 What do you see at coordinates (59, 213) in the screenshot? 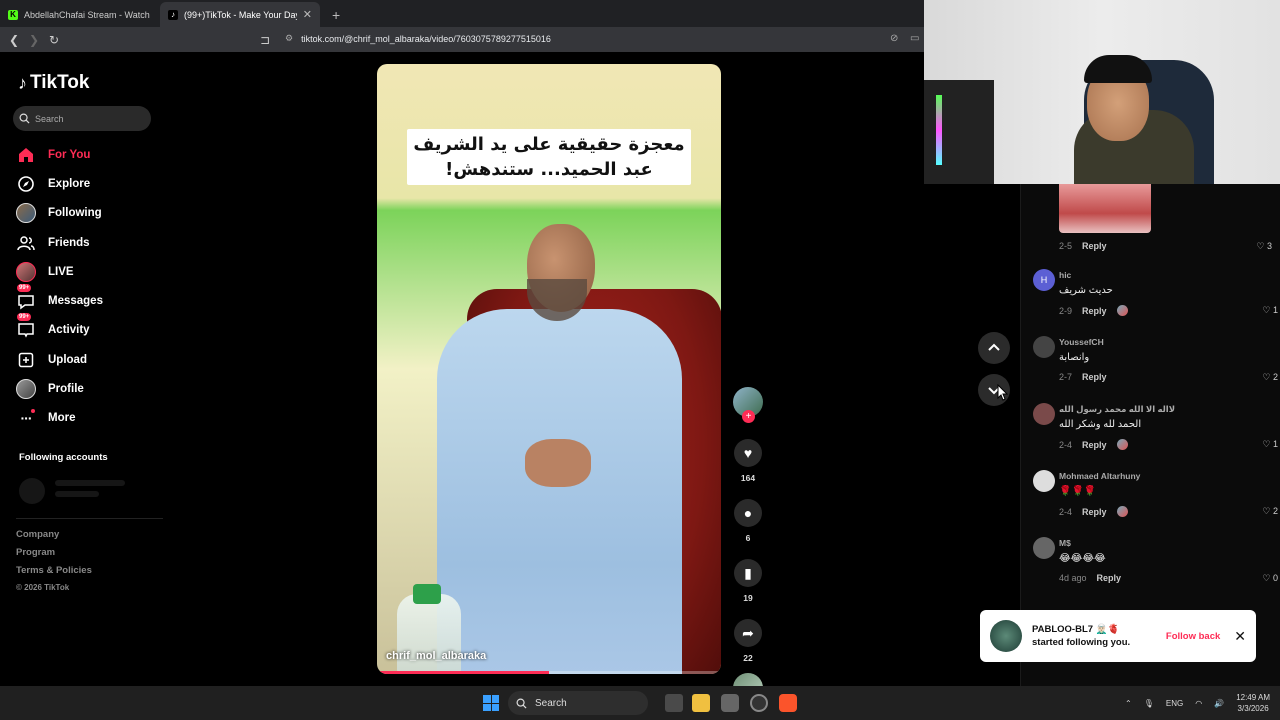
I see `sidebar-item-following: Following` at bounding box center [59, 213].